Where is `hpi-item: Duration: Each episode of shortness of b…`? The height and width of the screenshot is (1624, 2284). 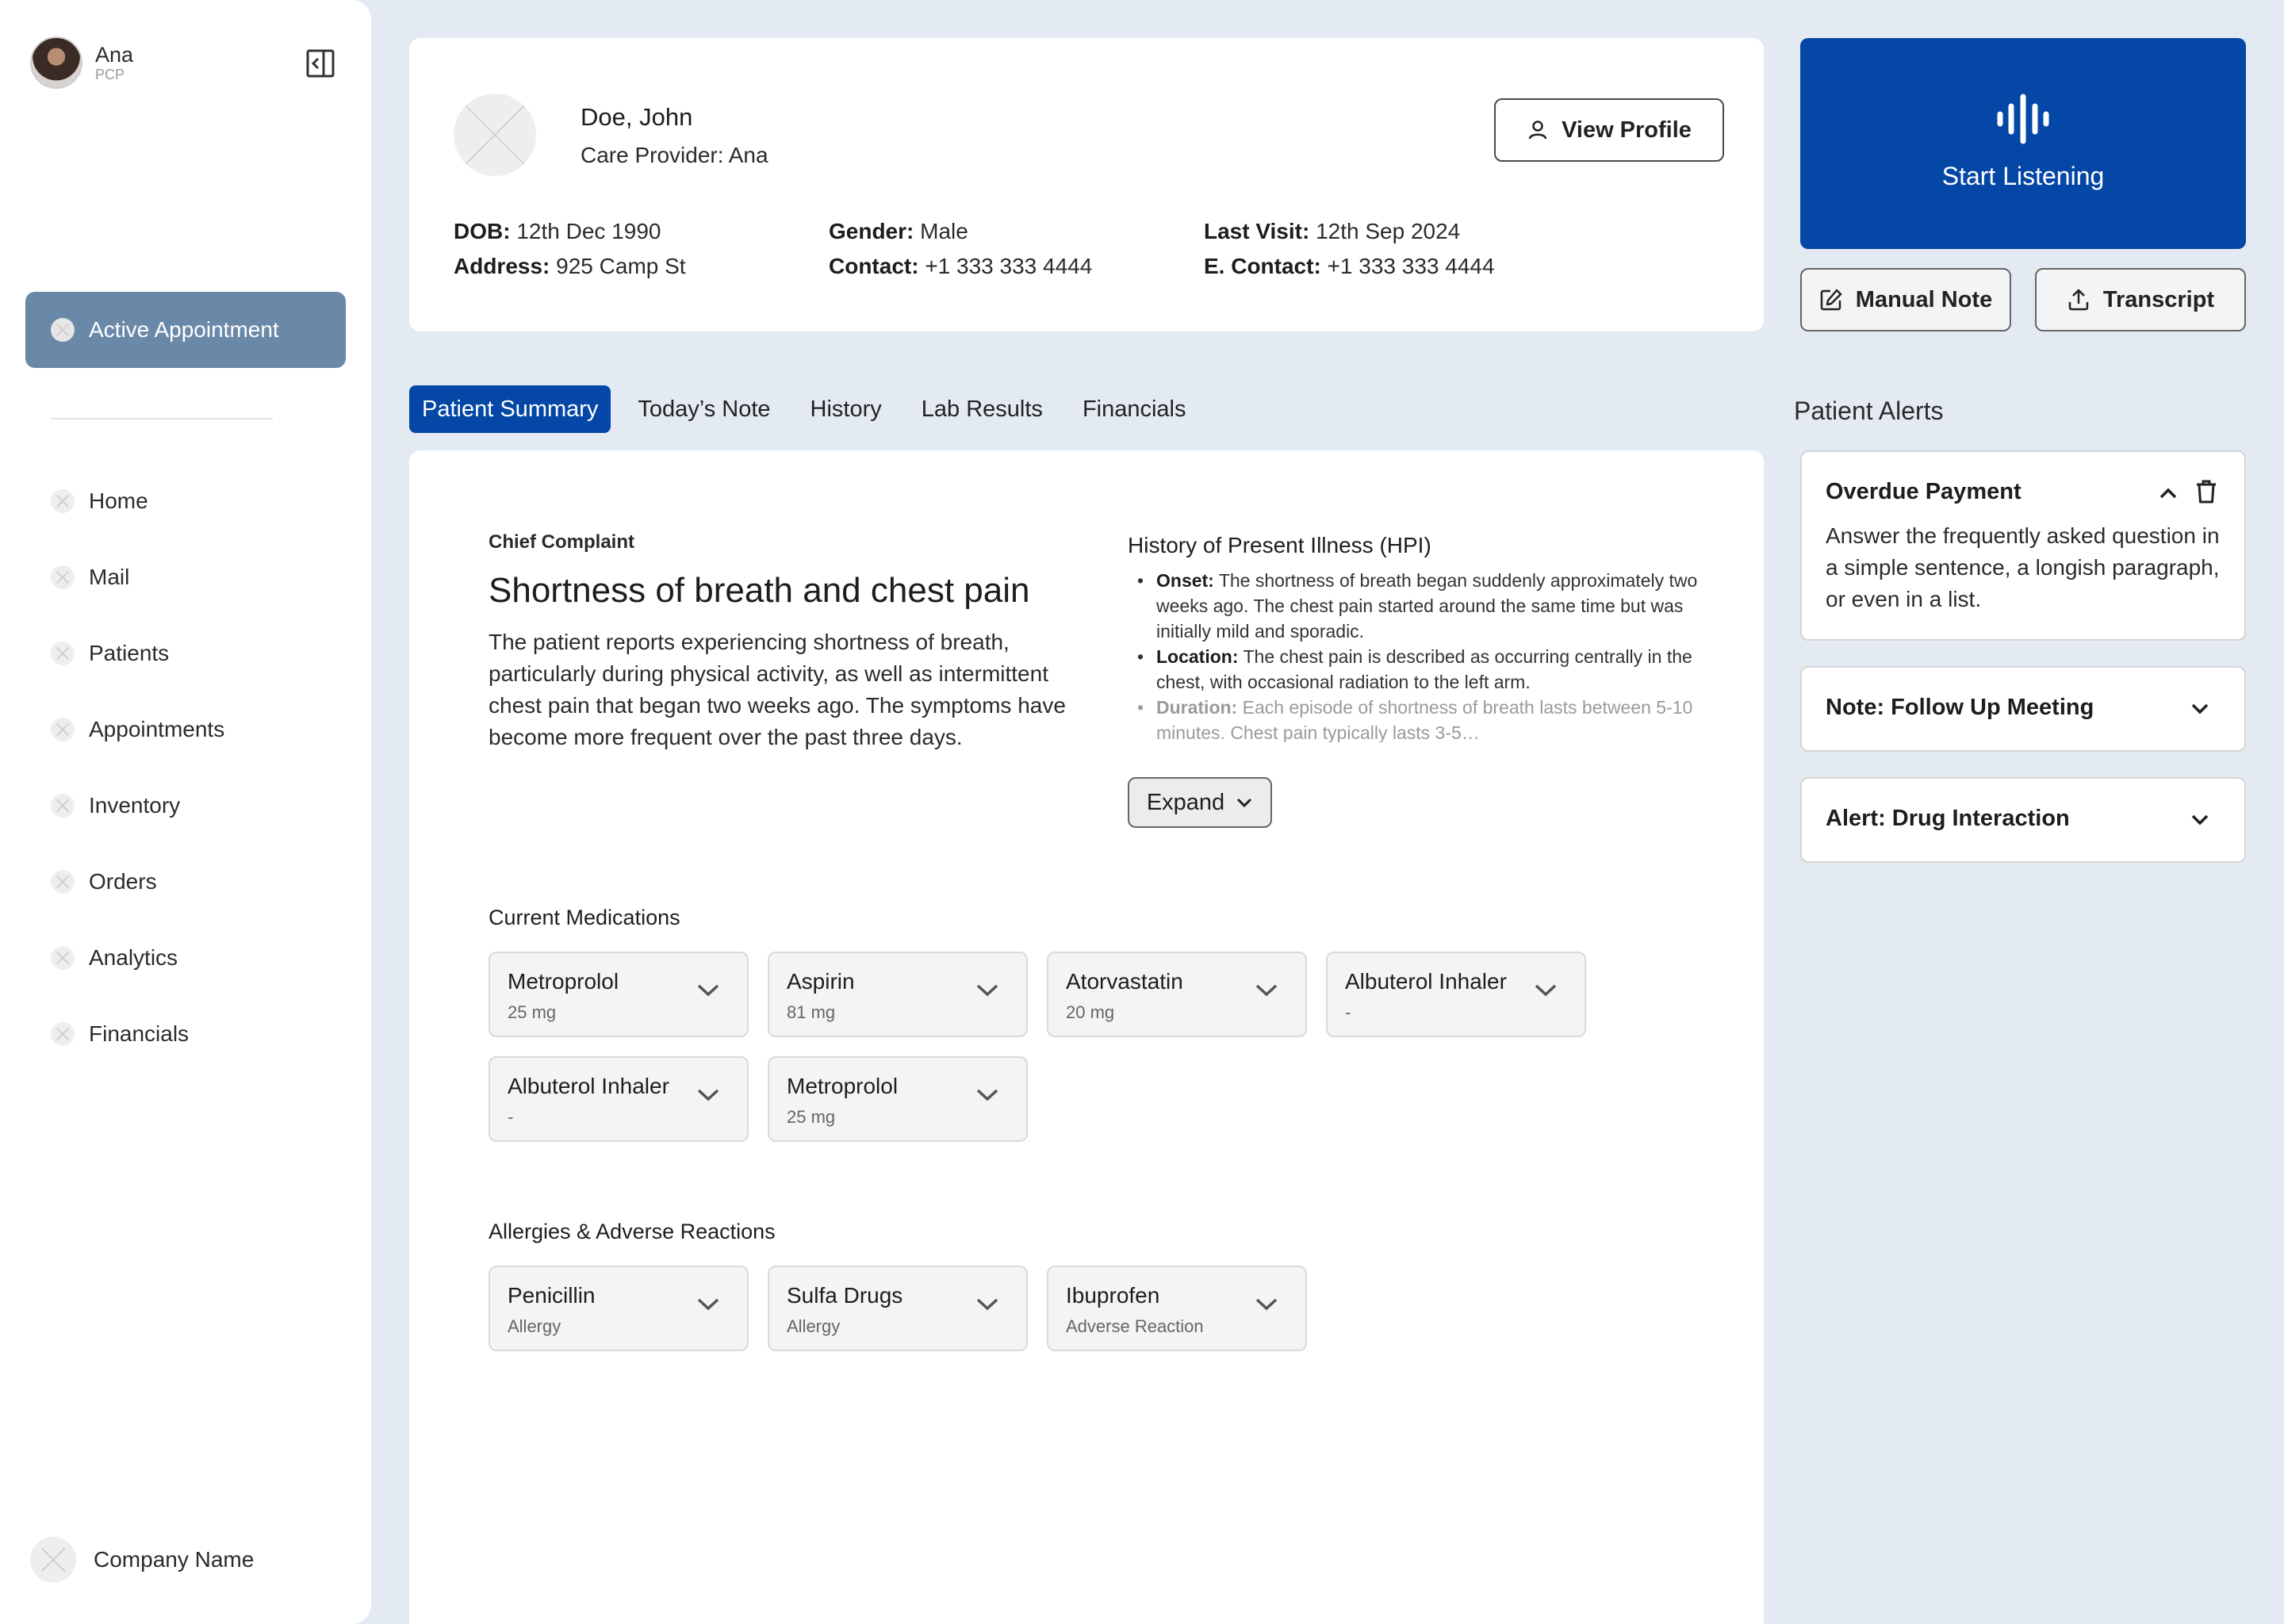
hpi-item: Duration: Each episode of shortness of b… is located at coordinates (1417, 718).